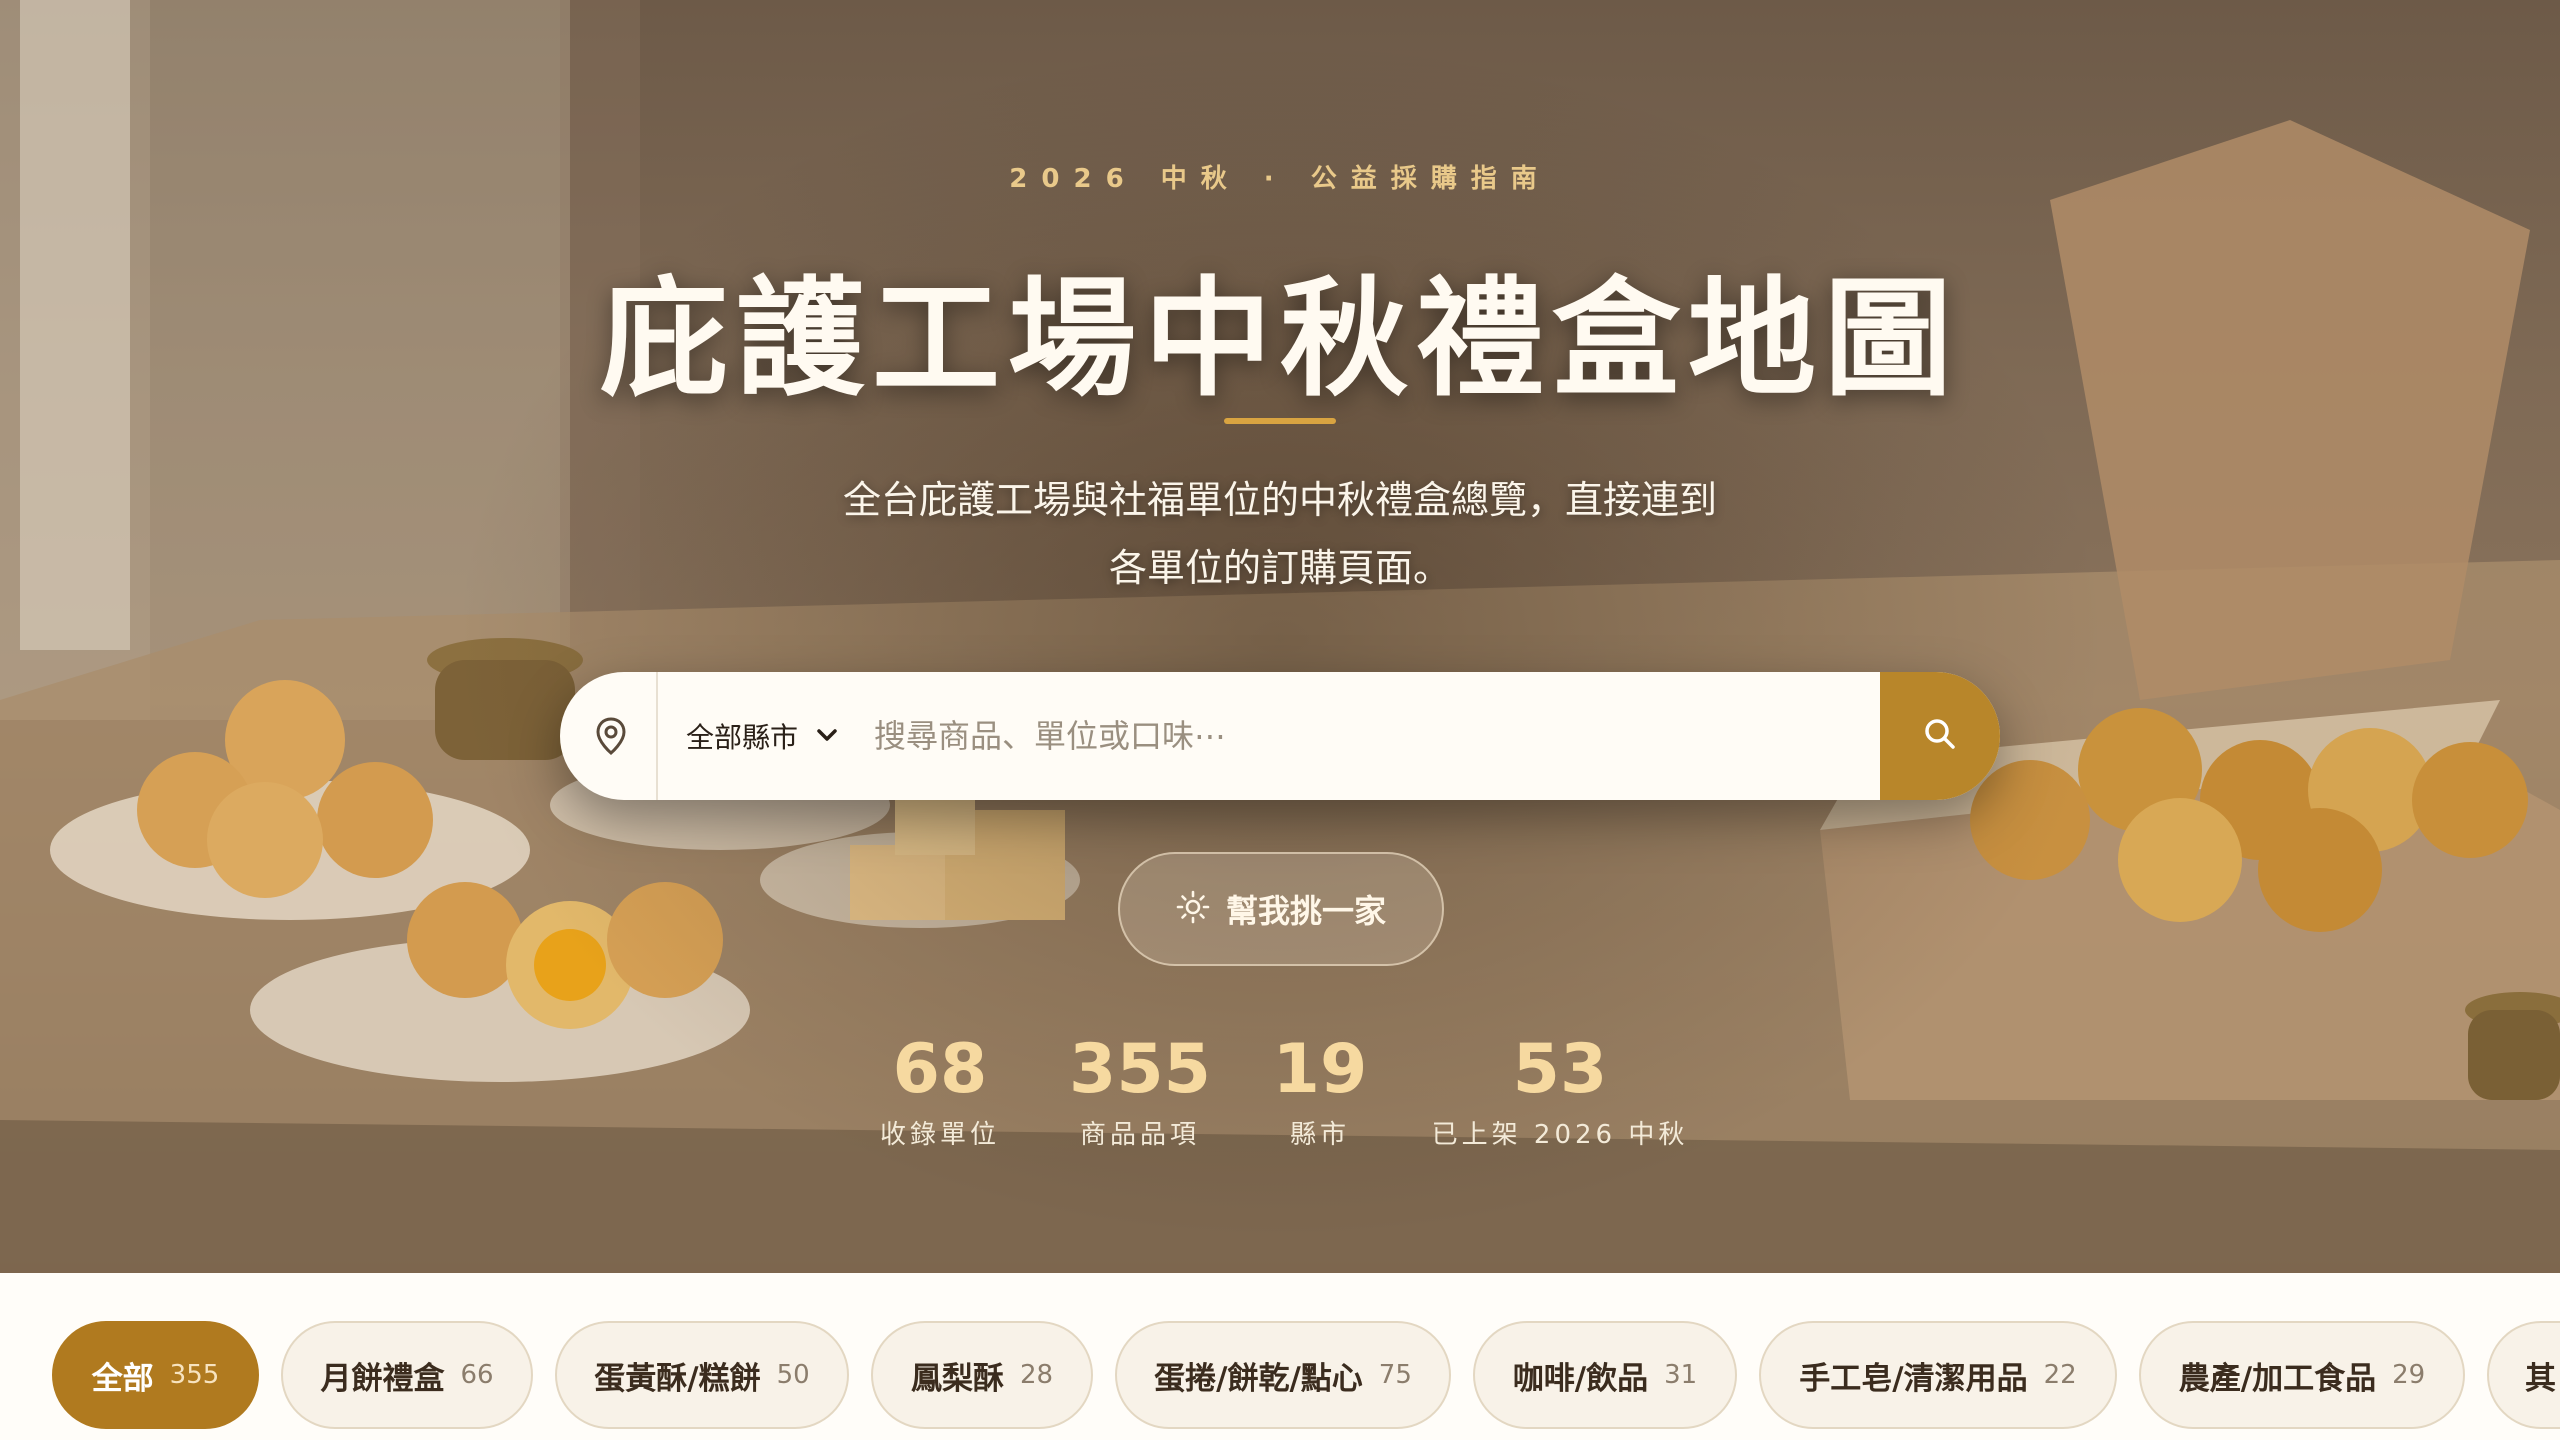  I want to click on category-chip-soap: 手工皂/清潔用品 22, so click(1938, 1375).